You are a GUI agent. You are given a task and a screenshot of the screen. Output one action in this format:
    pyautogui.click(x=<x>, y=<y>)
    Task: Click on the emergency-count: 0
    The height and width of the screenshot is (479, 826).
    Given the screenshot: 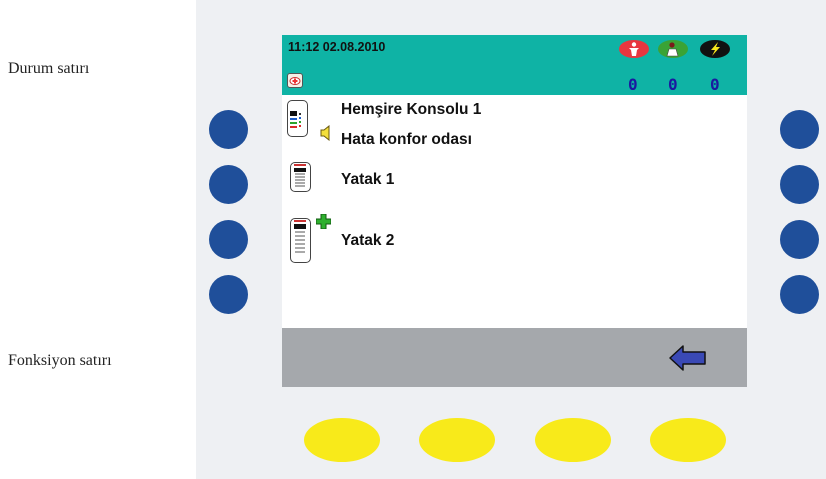 What is the action you would take?
    pyautogui.click(x=715, y=84)
    